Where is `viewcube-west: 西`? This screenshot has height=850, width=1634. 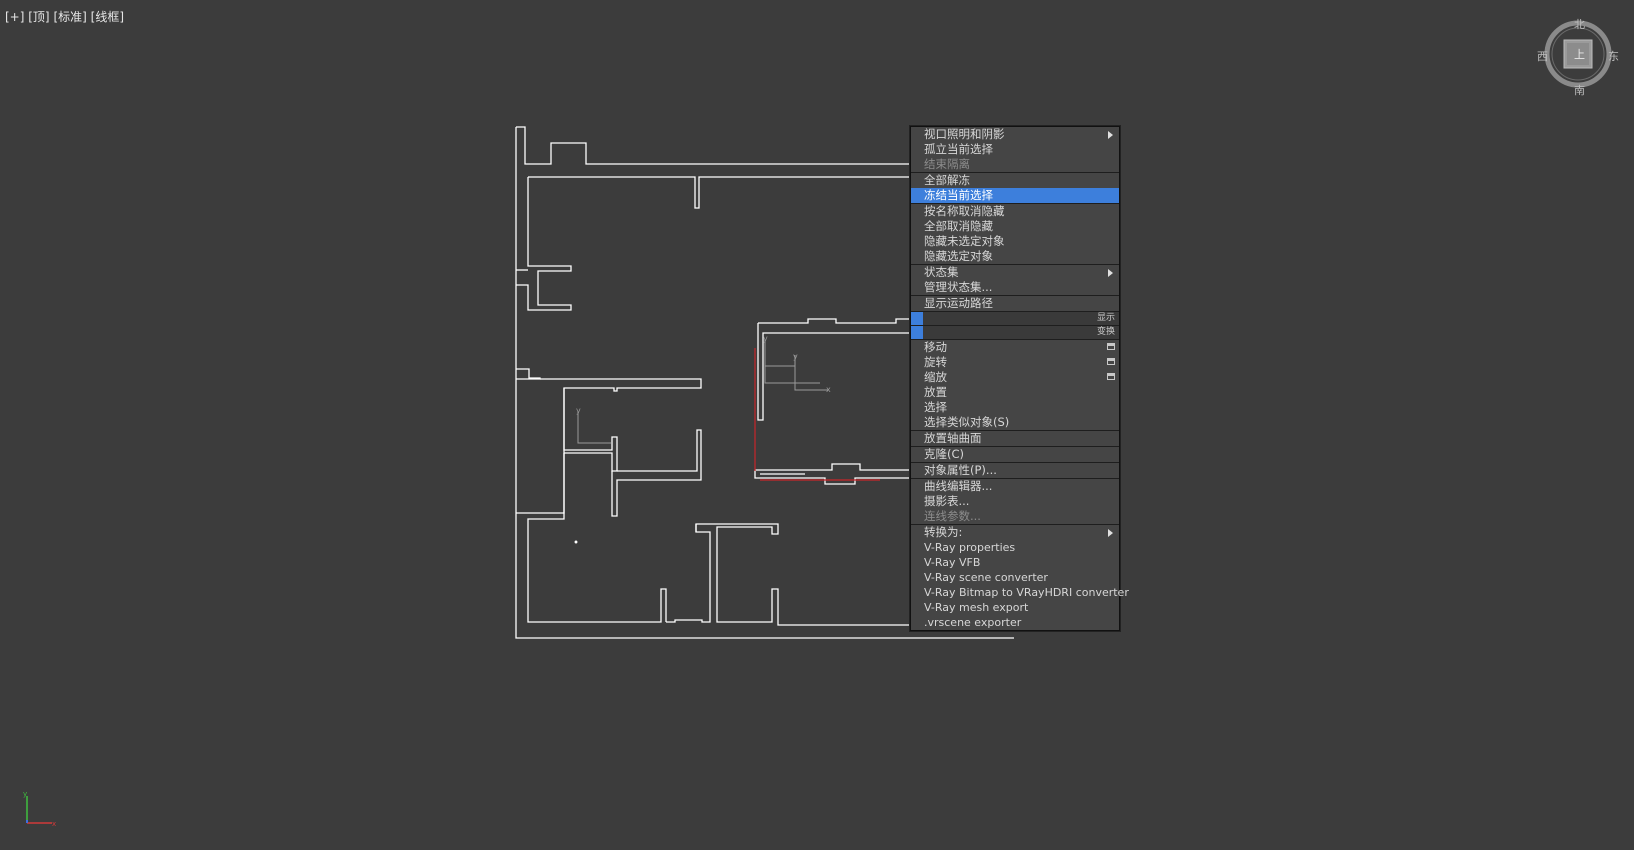
viewcube-west: 西 is located at coordinates (1542, 56).